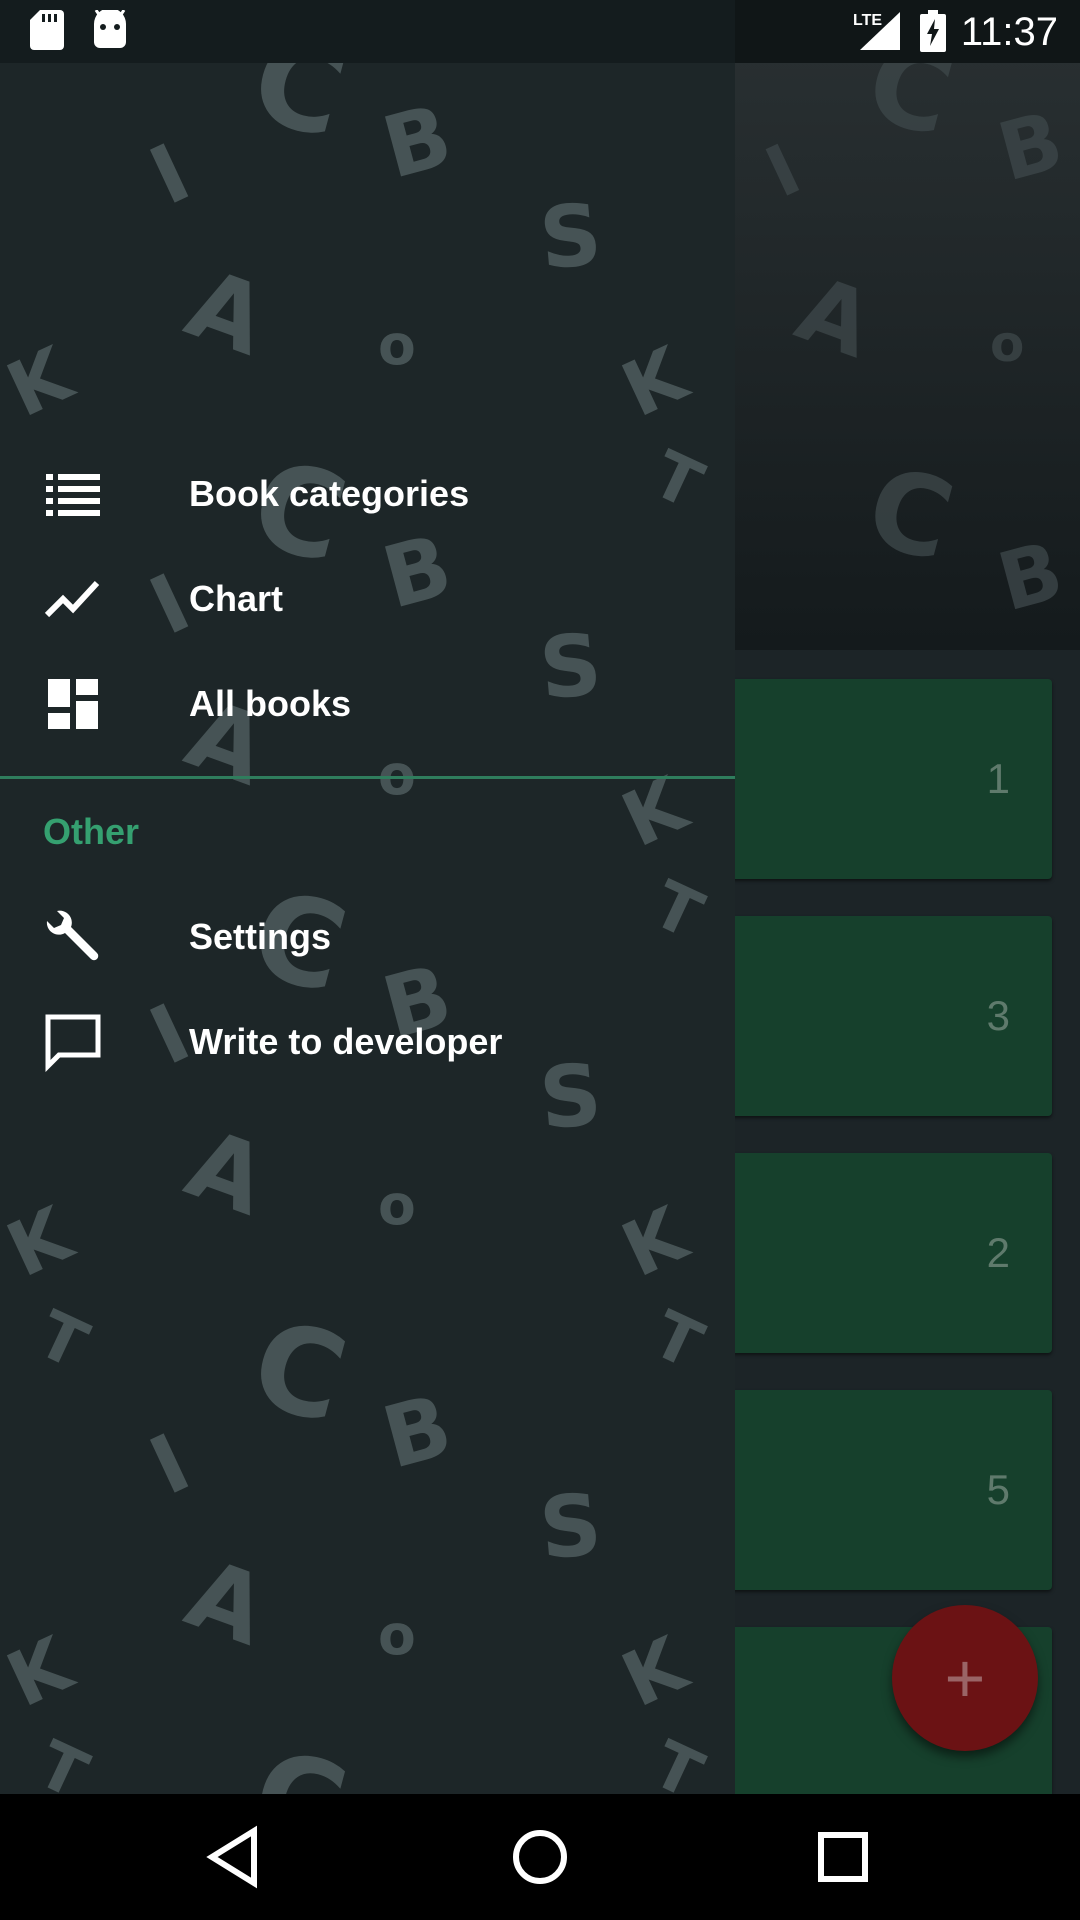  I want to click on back-icon, so click(236, 1857).